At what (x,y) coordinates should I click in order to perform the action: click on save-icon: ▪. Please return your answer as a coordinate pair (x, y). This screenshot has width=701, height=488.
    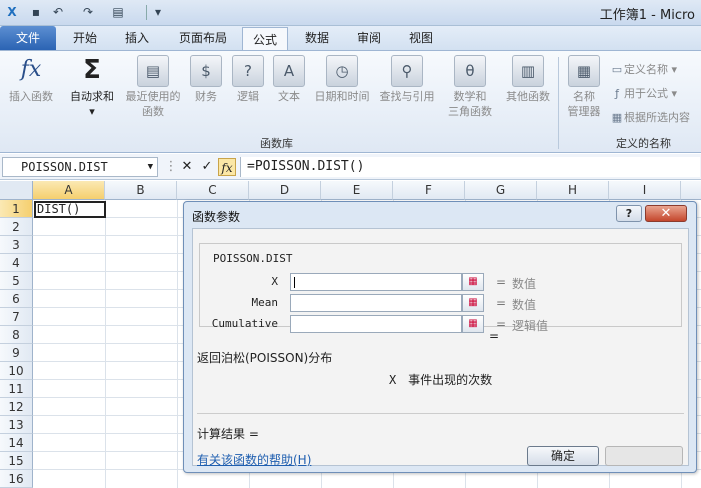
    Looking at the image, I should click on (36, 12).